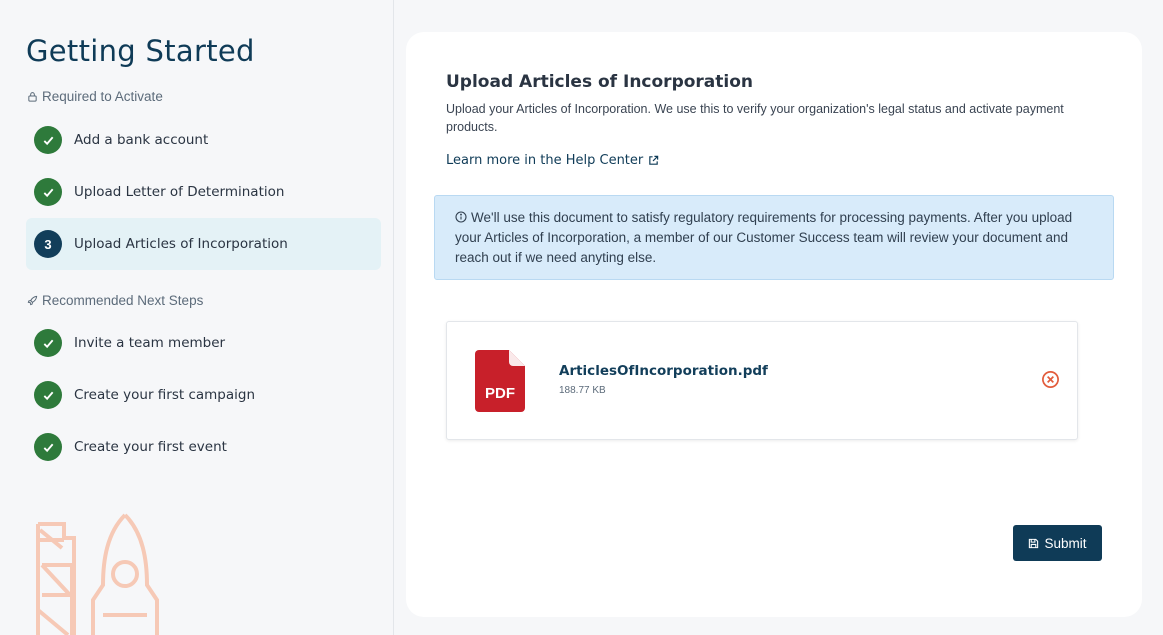  I want to click on step-upload-letter-of-determination: Upload Letter of Determination, so click(203, 192).